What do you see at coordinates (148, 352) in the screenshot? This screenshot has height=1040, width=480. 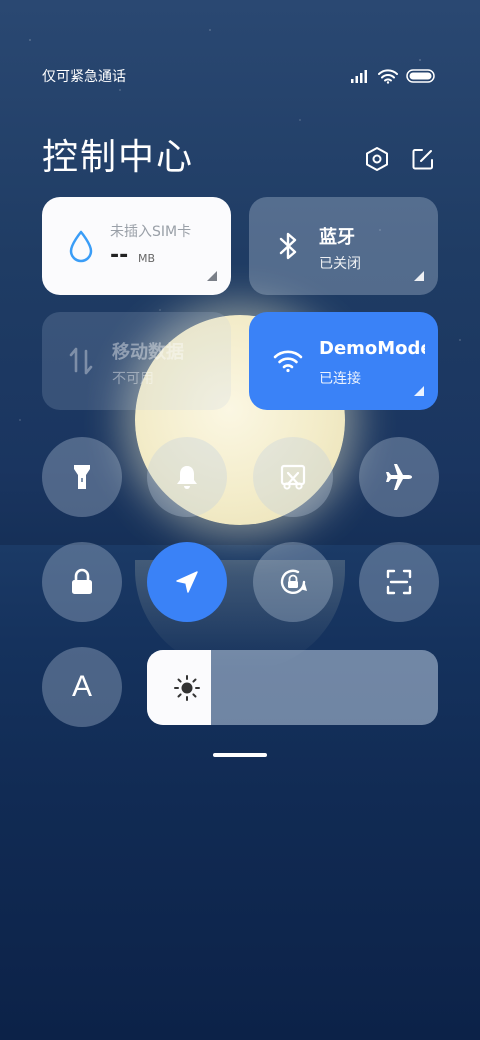 I see `mobile-data-title: 移动数据` at bounding box center [148, 352].